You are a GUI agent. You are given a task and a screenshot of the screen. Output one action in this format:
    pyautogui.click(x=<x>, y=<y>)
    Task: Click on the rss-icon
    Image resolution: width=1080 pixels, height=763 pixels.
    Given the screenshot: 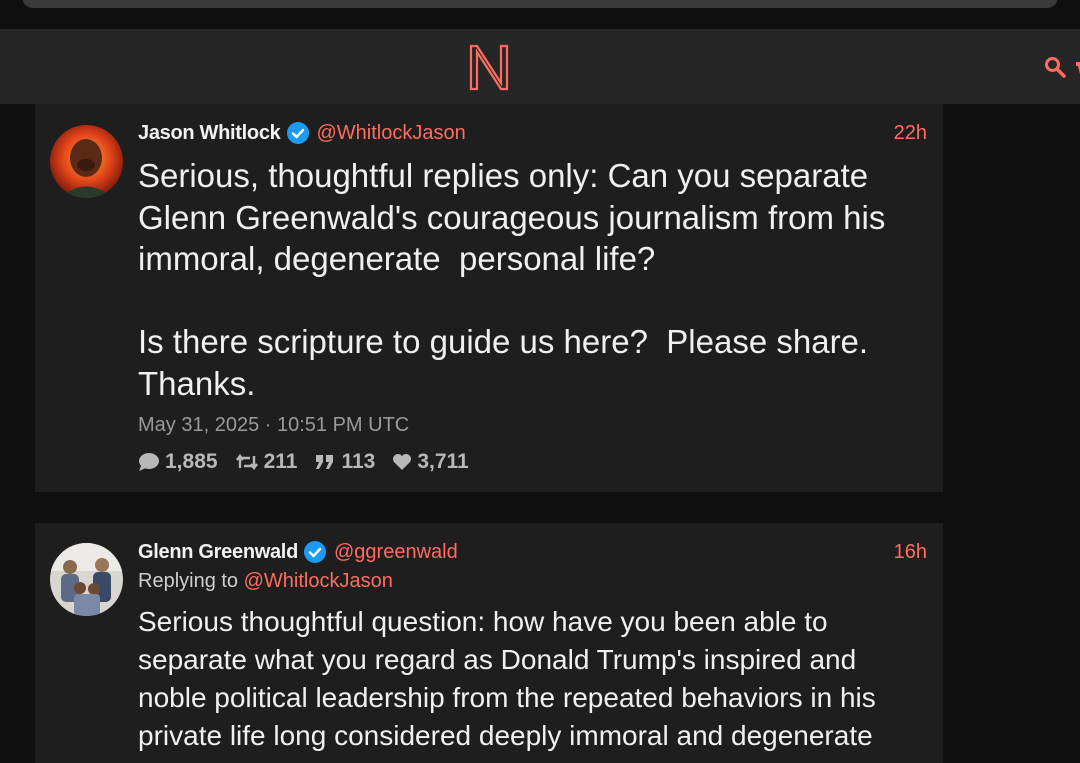 What is the action you would take?
    pyautogui.click(x=1076, y=67)
    